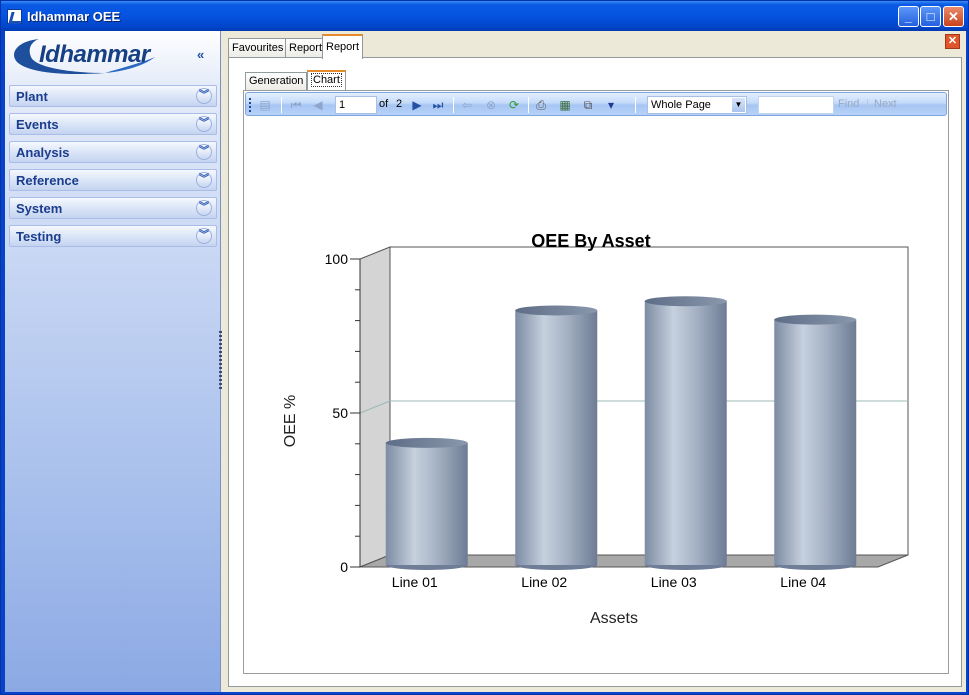 The height and width of the screenshot is (695, 969). What do you see at coordinates (43, 152) in the screenshot?
I see `nav-item-label: Analysis` at bounding box center [43, 152].